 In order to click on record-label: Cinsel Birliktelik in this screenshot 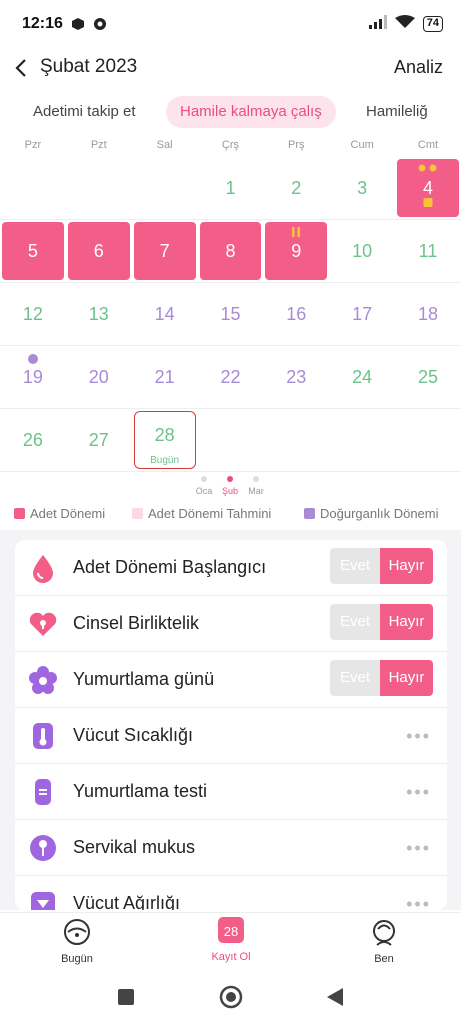, I will do `click(136, 623)`.